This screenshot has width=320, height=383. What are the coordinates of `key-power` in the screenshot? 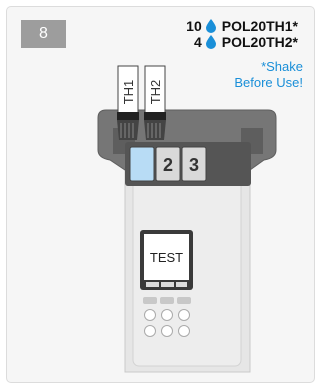 It's located at (184, 331).